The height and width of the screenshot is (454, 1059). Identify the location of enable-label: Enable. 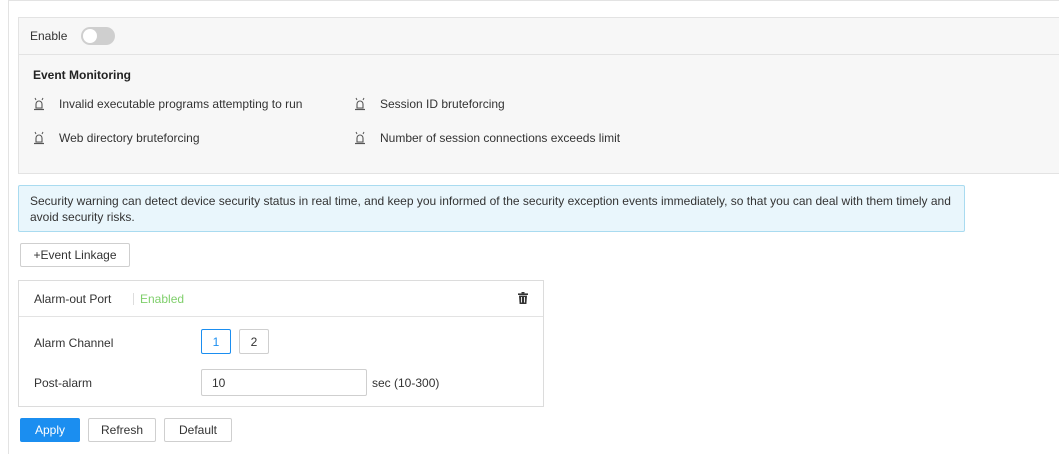
(49, 36).